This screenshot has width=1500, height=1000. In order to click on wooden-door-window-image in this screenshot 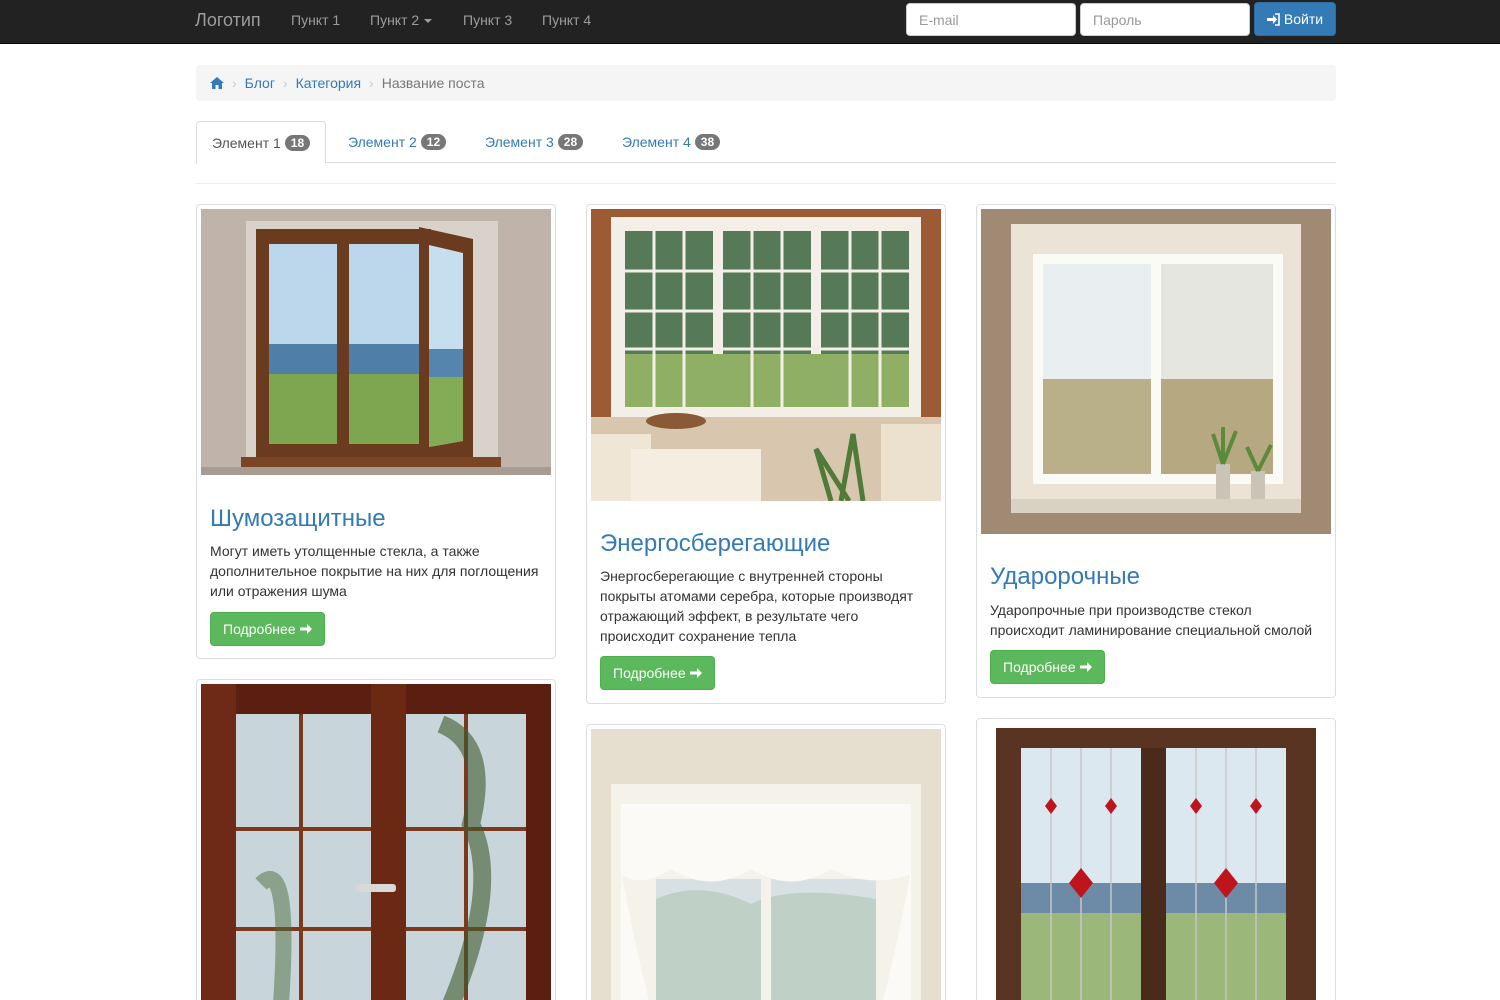, I will do `click(376, 842)`.